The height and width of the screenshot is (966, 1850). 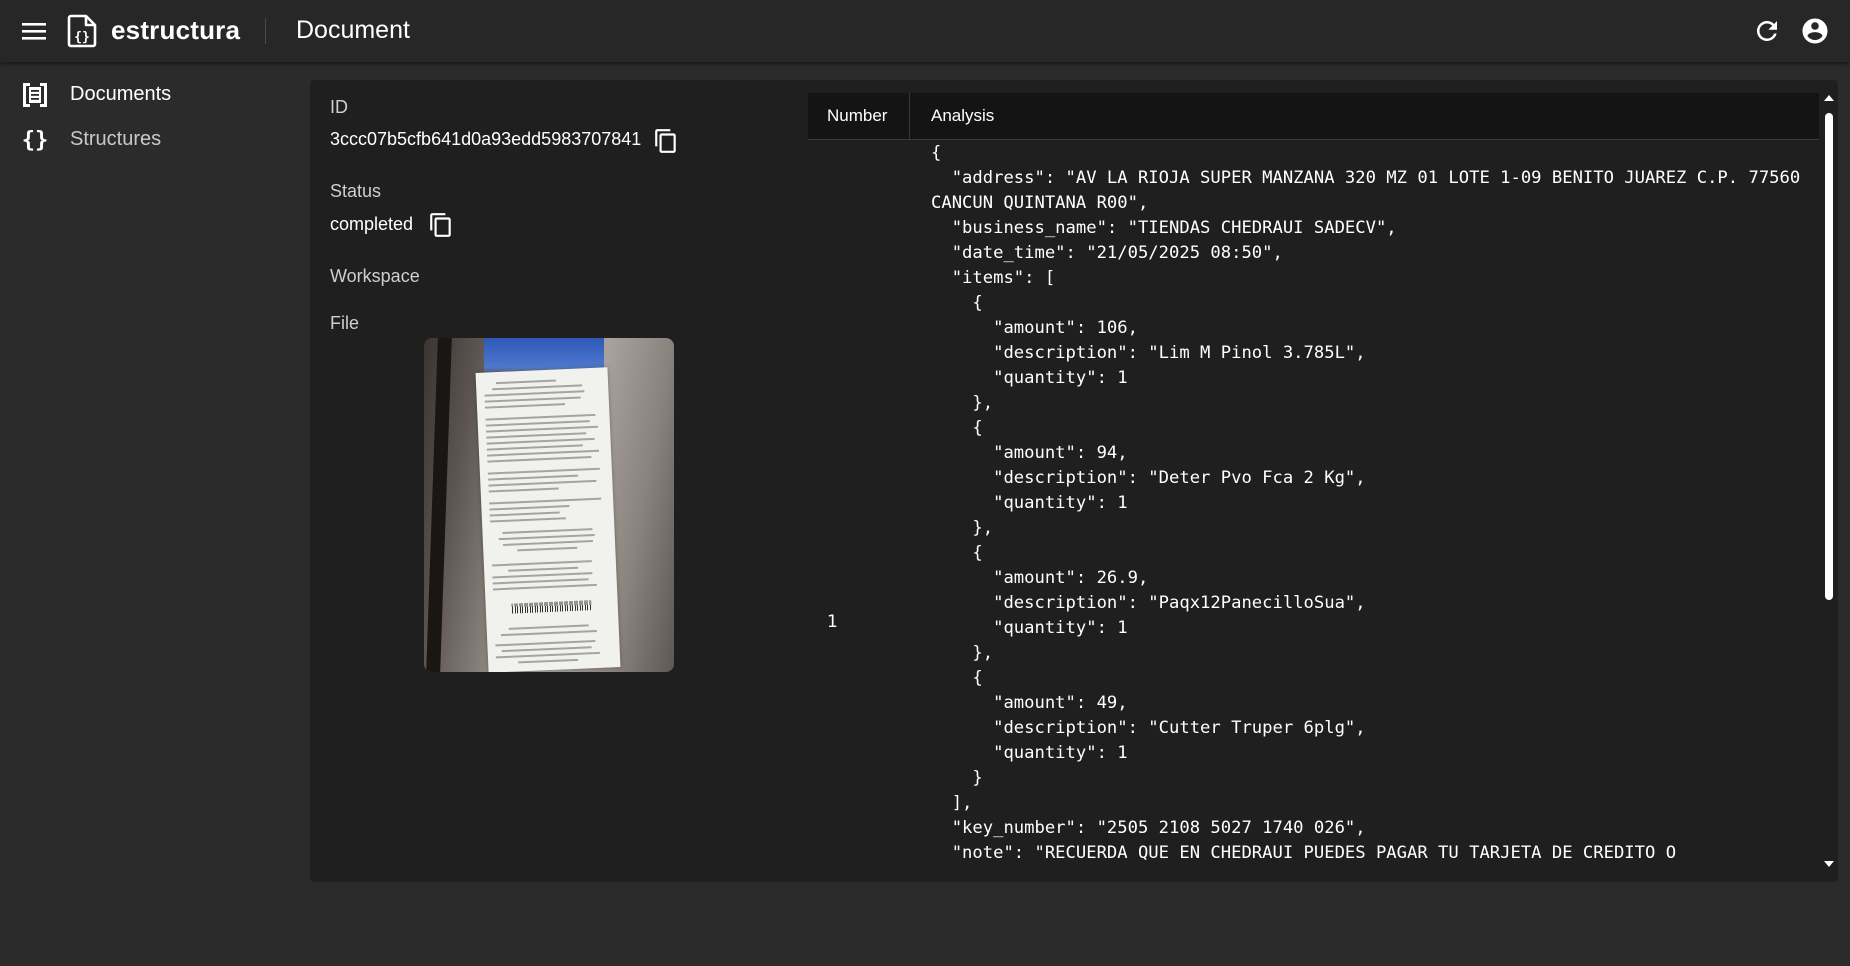 I want to click on document-braces-logo-icon: {}, so click(x=82, y=31).